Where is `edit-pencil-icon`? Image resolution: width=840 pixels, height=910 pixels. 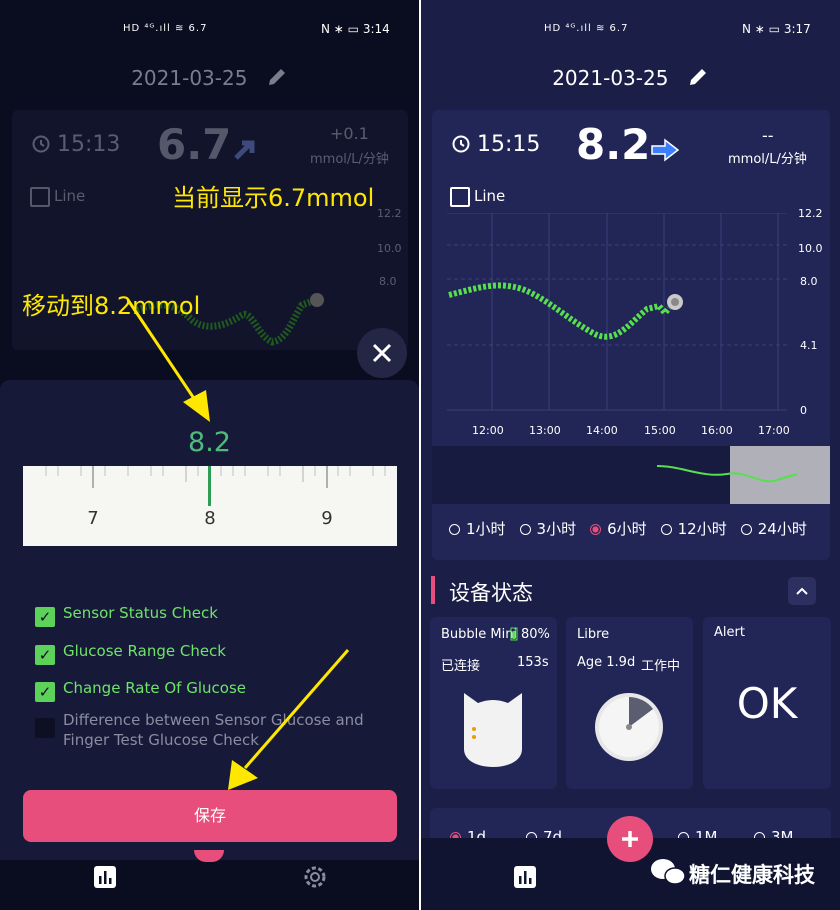 edit-pencil-icon is located at coordinates (698, 79).